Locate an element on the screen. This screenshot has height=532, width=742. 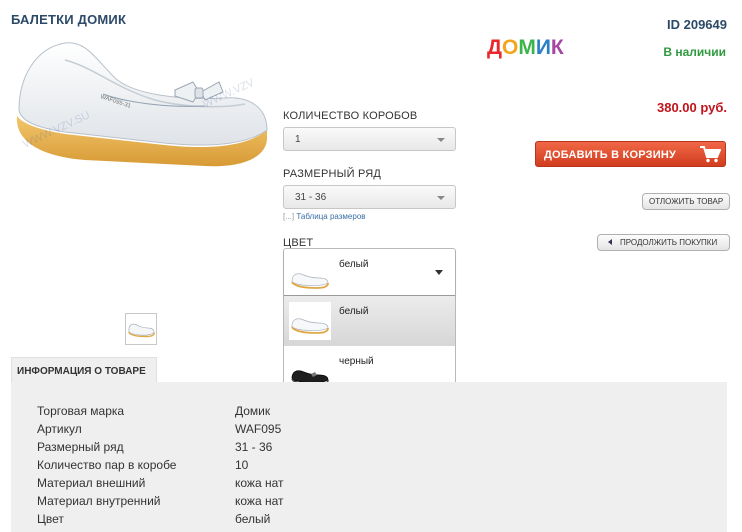
product-thumbnail is located at coordinates (141, 329).